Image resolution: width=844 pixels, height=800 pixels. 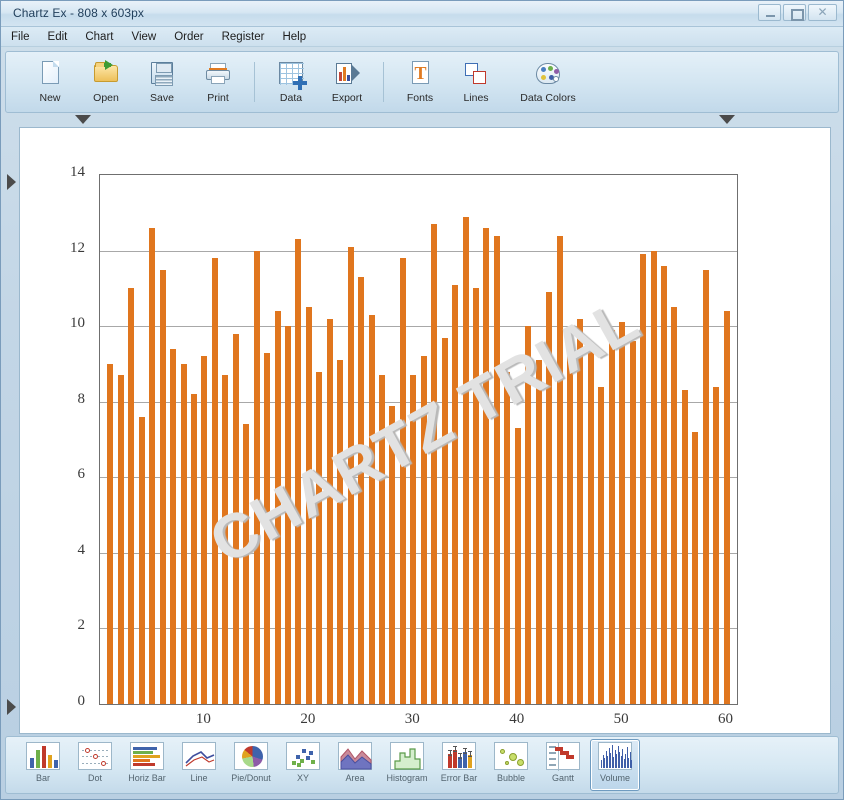 What do you see at coordinates (50, 74) in the screenshot?
I see `new-page-icon` at bounding box center [50, 74].